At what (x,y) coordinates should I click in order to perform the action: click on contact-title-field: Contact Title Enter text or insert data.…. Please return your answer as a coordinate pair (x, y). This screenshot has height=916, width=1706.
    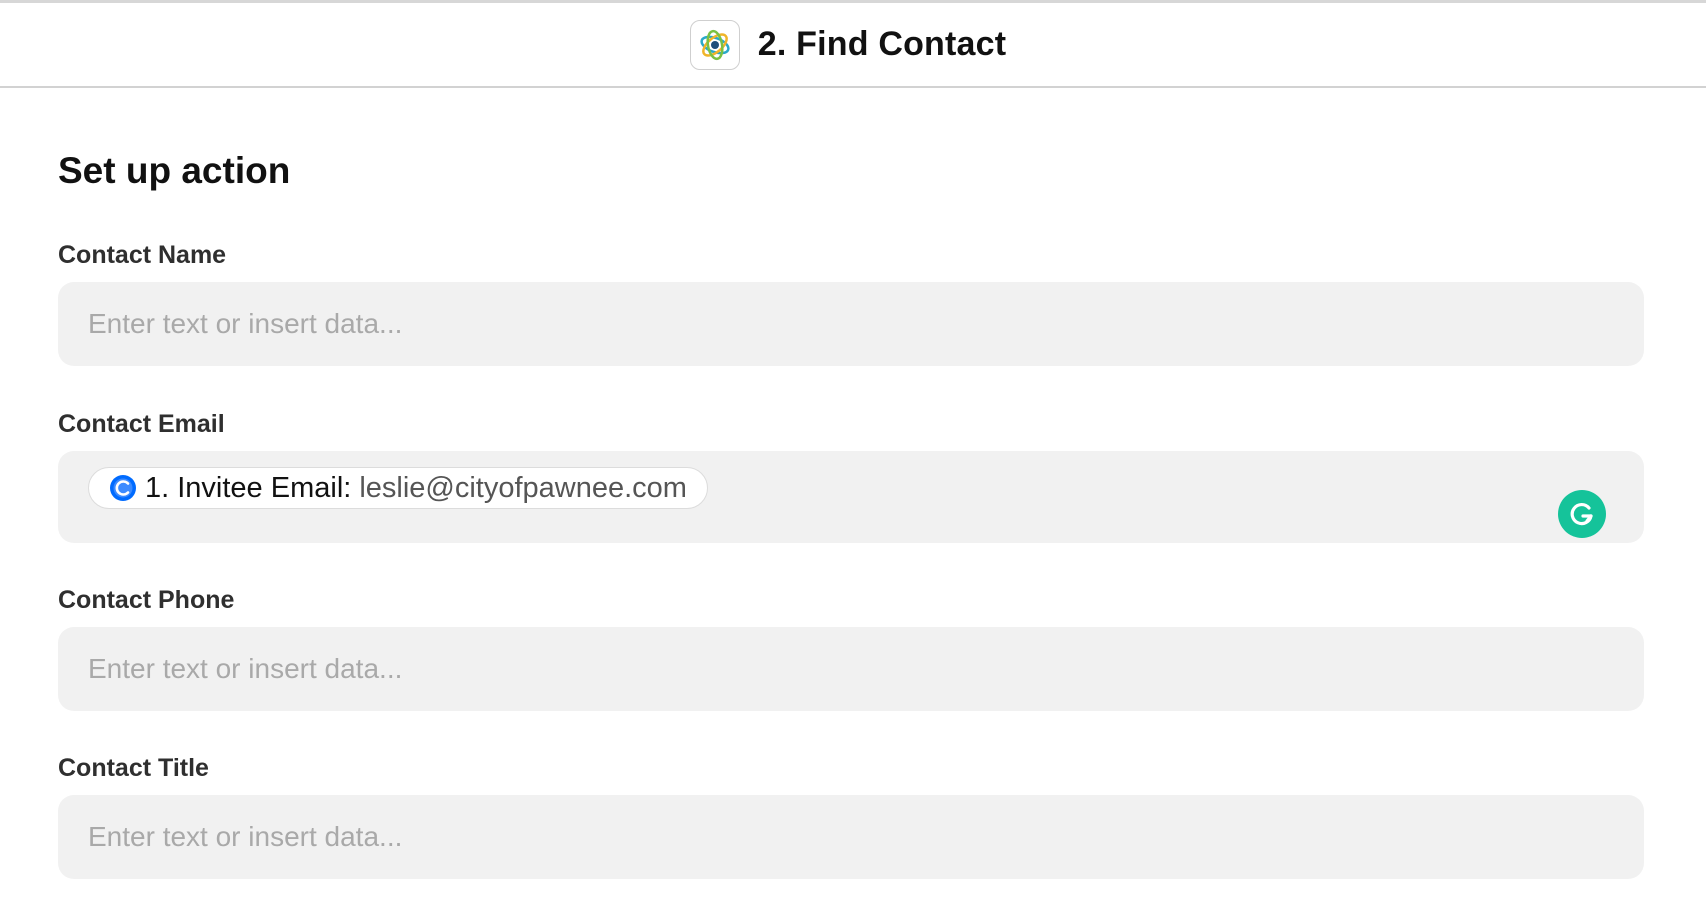
    Looking at the image, I should click on (851, 815).